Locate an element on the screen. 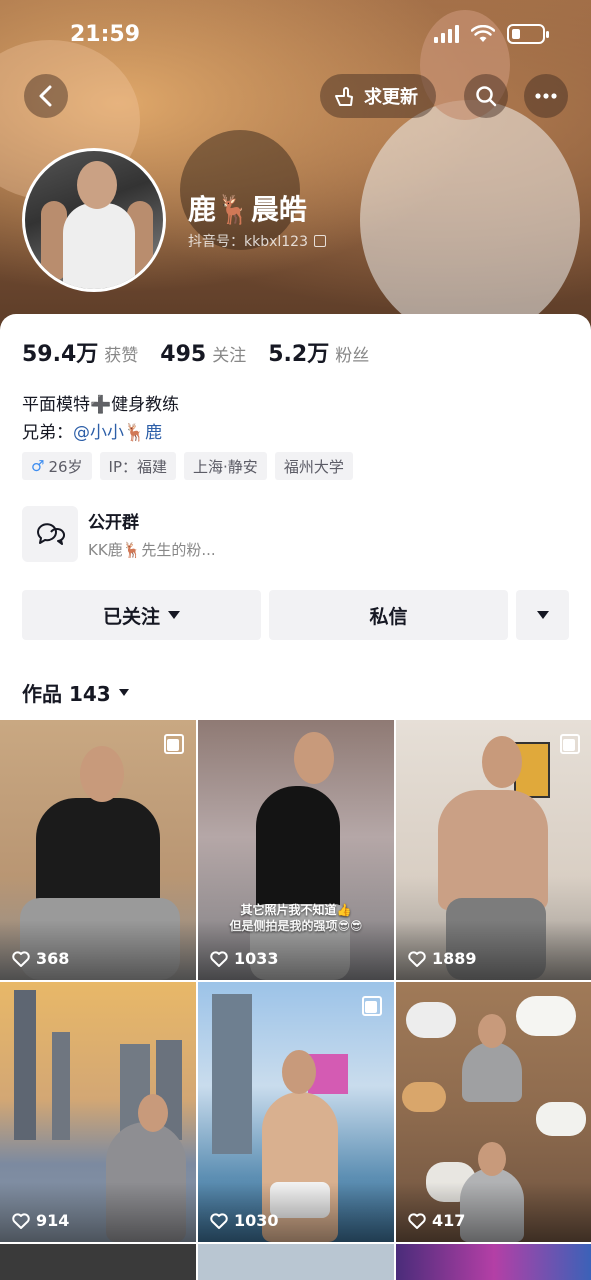 Image resolution: width=591 pixels, height=1280 pixels. group-chat-icon is located at coordinates (50, 534).